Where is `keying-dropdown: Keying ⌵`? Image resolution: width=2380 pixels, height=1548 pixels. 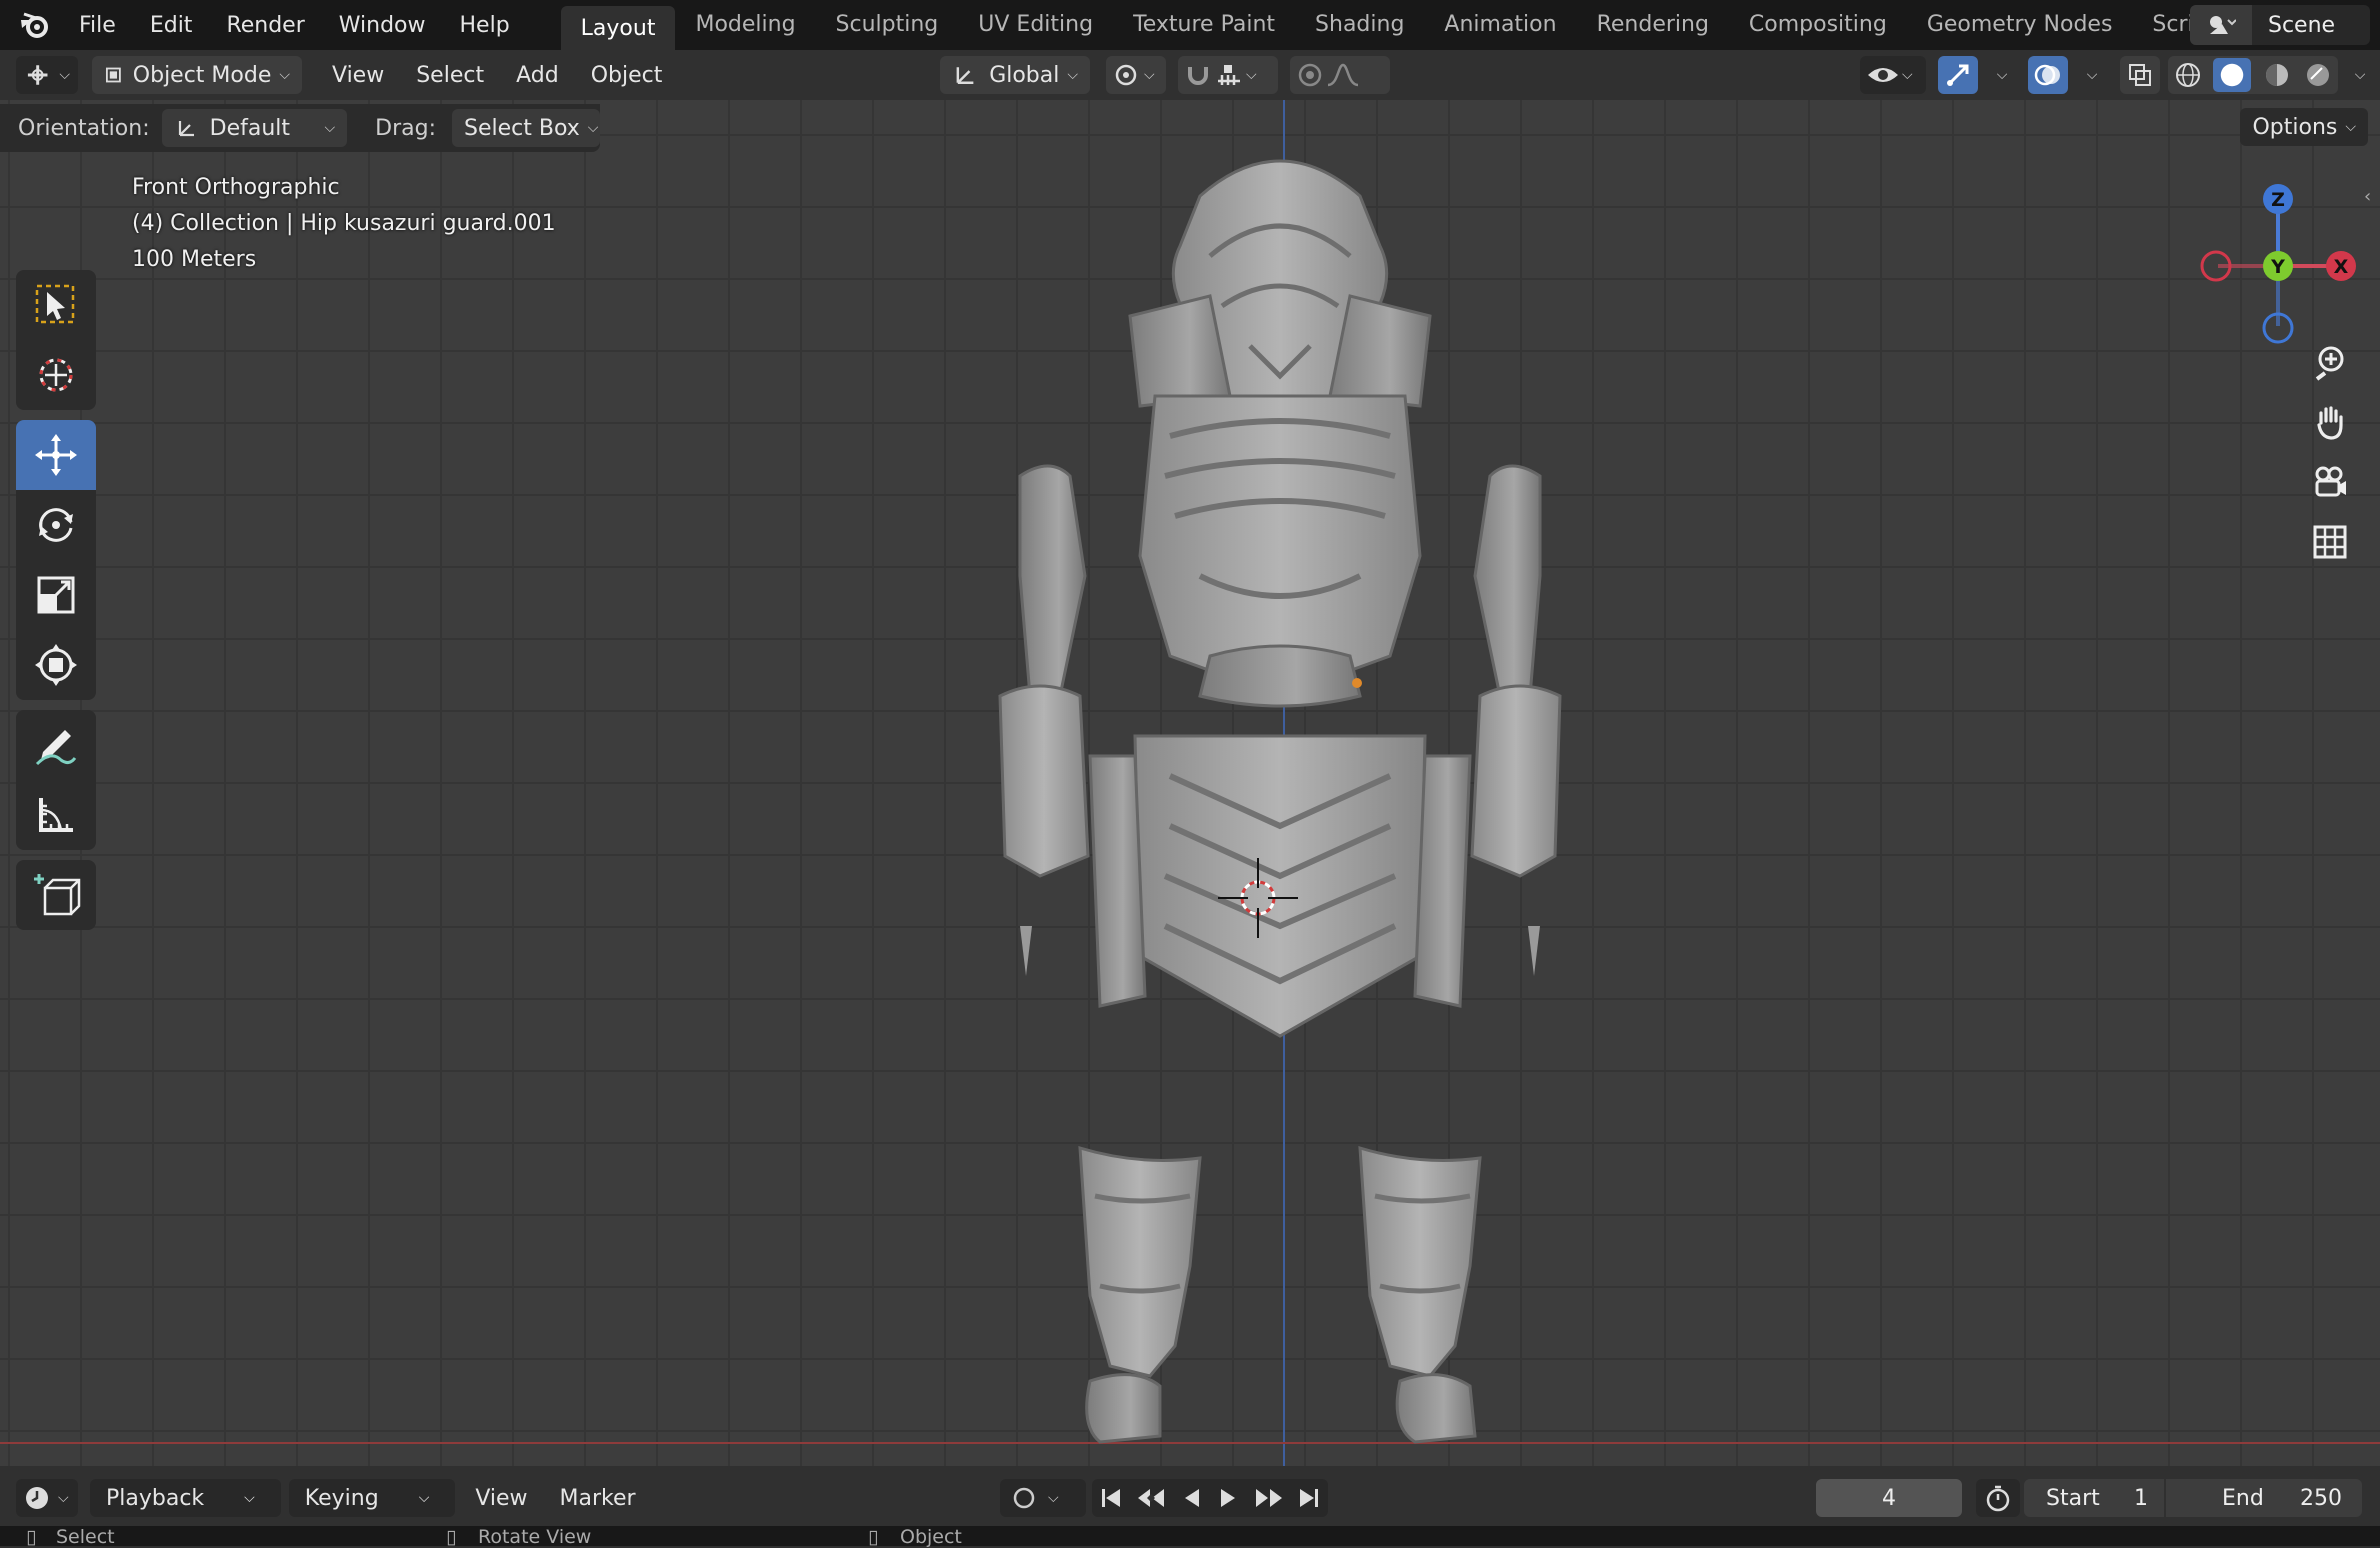
keying-dropdown: Keying ⌵ is located at coordinates (372, 1498).